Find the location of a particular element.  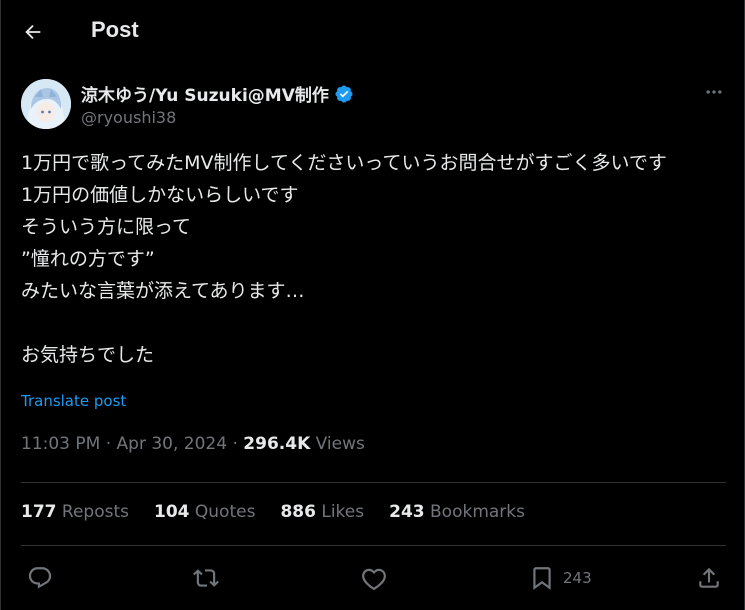

author-display-name: 涼木ゆう/Yu Suzuki@MV制作 is located at coordinates (205, 93).